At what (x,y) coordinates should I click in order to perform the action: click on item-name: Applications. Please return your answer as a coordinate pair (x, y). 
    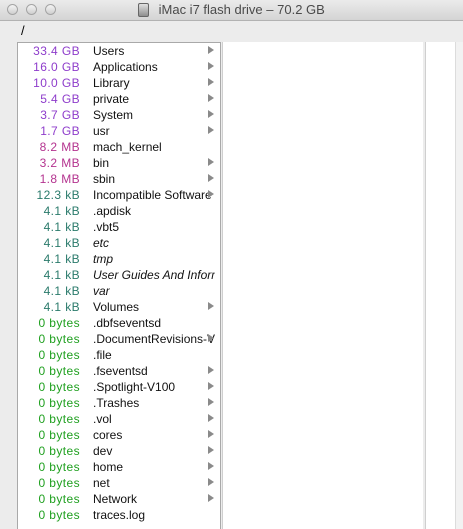
    Looking at the image, I should click on (125, 67).